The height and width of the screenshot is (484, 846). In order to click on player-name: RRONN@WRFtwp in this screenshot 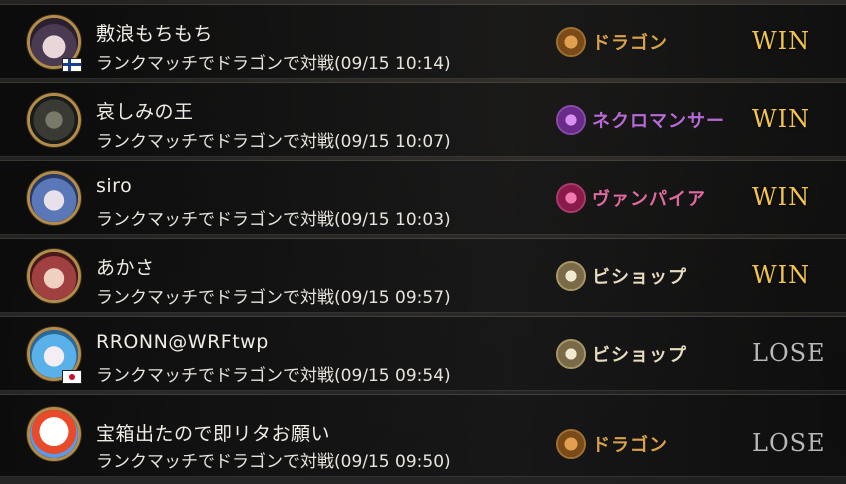, I will do `click(182, 342)`.